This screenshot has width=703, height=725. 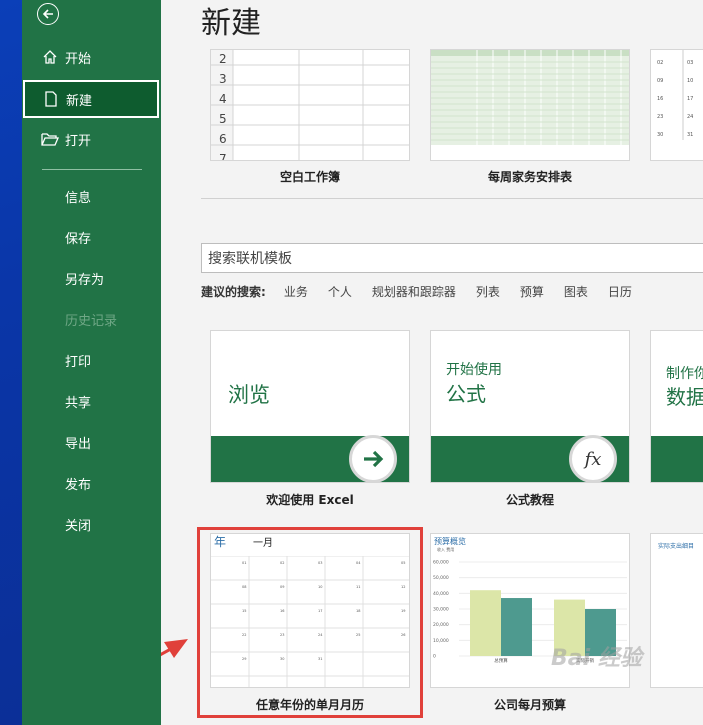 I want to click on template-weekly-chores, so click(x=530, y=105).